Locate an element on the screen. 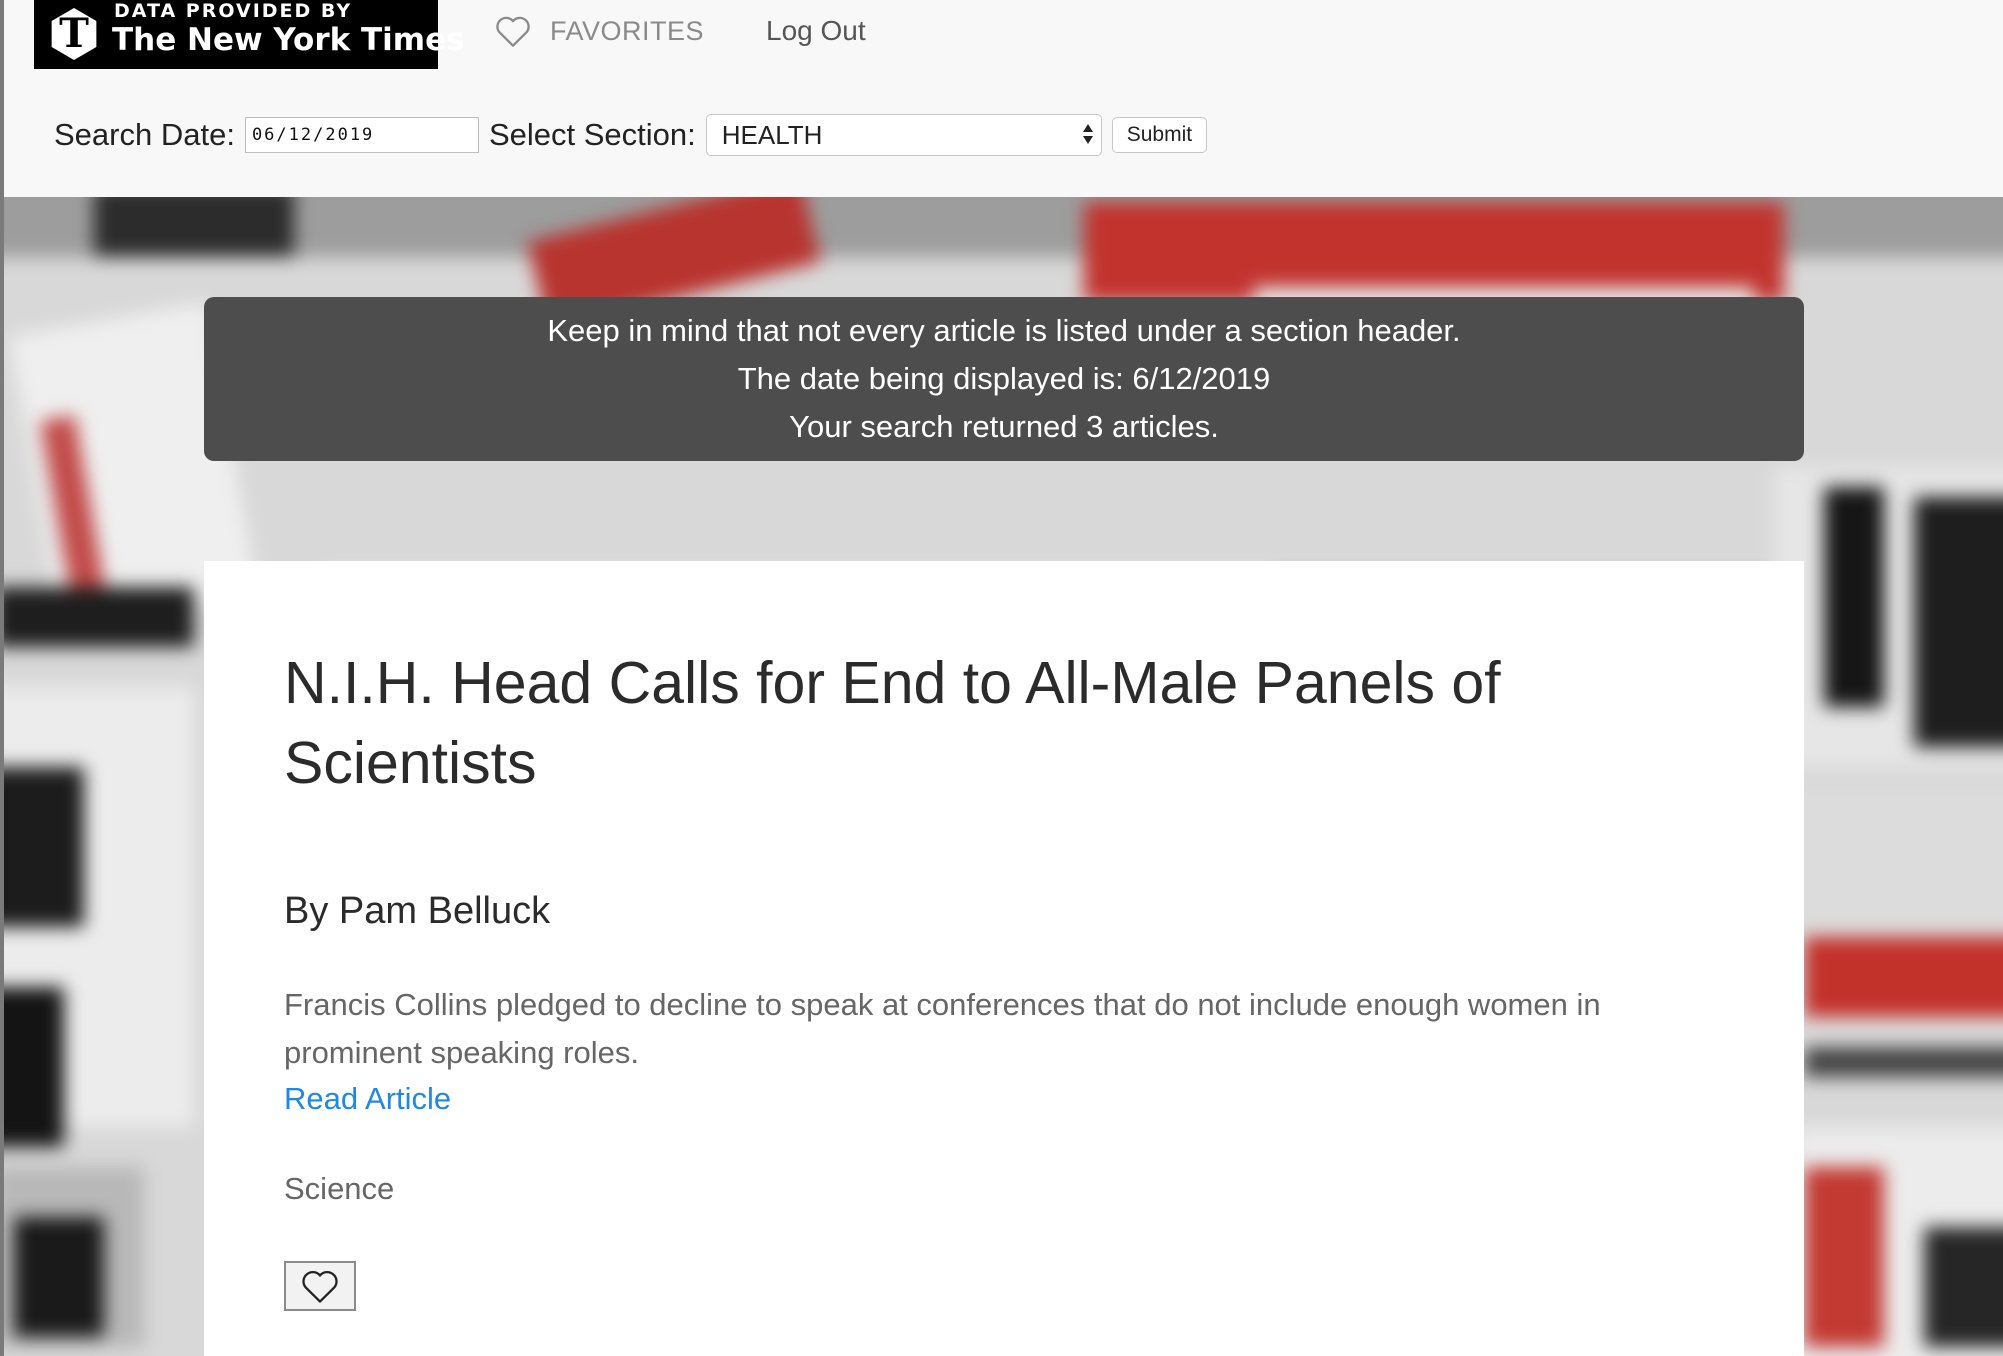 The image size is (2003, 1356). search-date-label: Search Date: is located at coordinates (144, 134).